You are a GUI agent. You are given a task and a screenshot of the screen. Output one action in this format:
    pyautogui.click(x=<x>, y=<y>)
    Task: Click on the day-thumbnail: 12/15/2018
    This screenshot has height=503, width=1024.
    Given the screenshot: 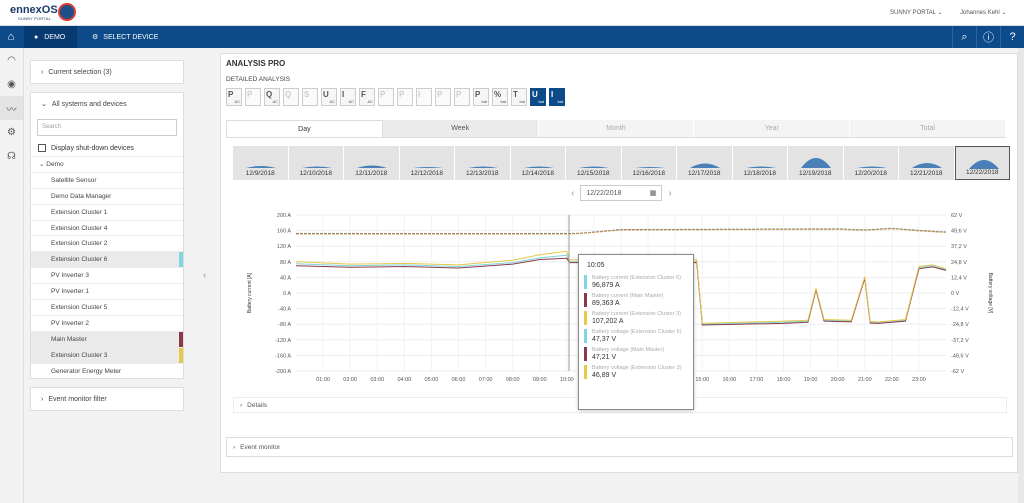 What is the action you would take?
    pyautogui.click(x=594, y=163)
    